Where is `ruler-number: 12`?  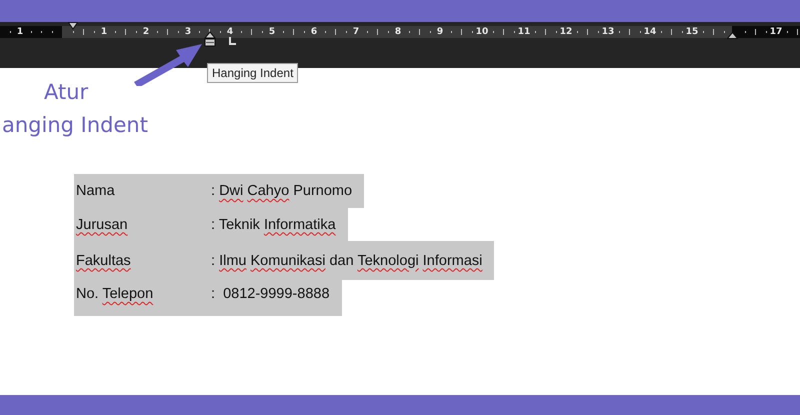 ruler-number: 12 is located at coordinates (566, 32).